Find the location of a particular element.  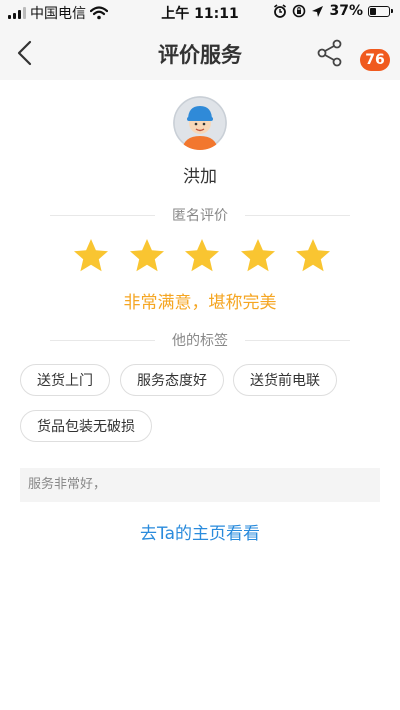

status-right: 37% is located at coordinates (333, 11).